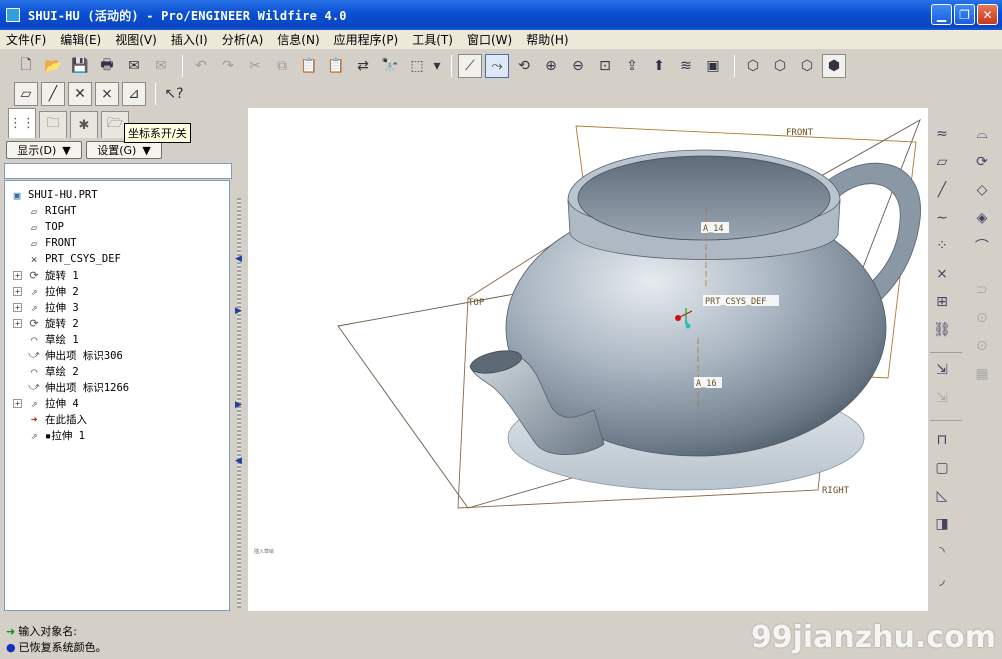  I want to click on saved-views-icon: ⬆, so click(659, 66).